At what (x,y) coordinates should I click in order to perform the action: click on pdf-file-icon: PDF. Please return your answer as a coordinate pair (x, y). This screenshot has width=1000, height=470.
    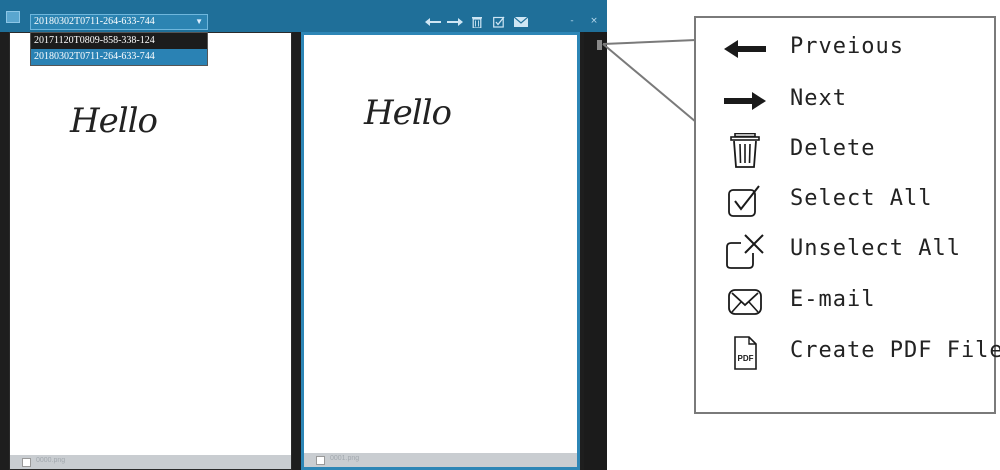
    Looking at the image, I should click on (745, 353).